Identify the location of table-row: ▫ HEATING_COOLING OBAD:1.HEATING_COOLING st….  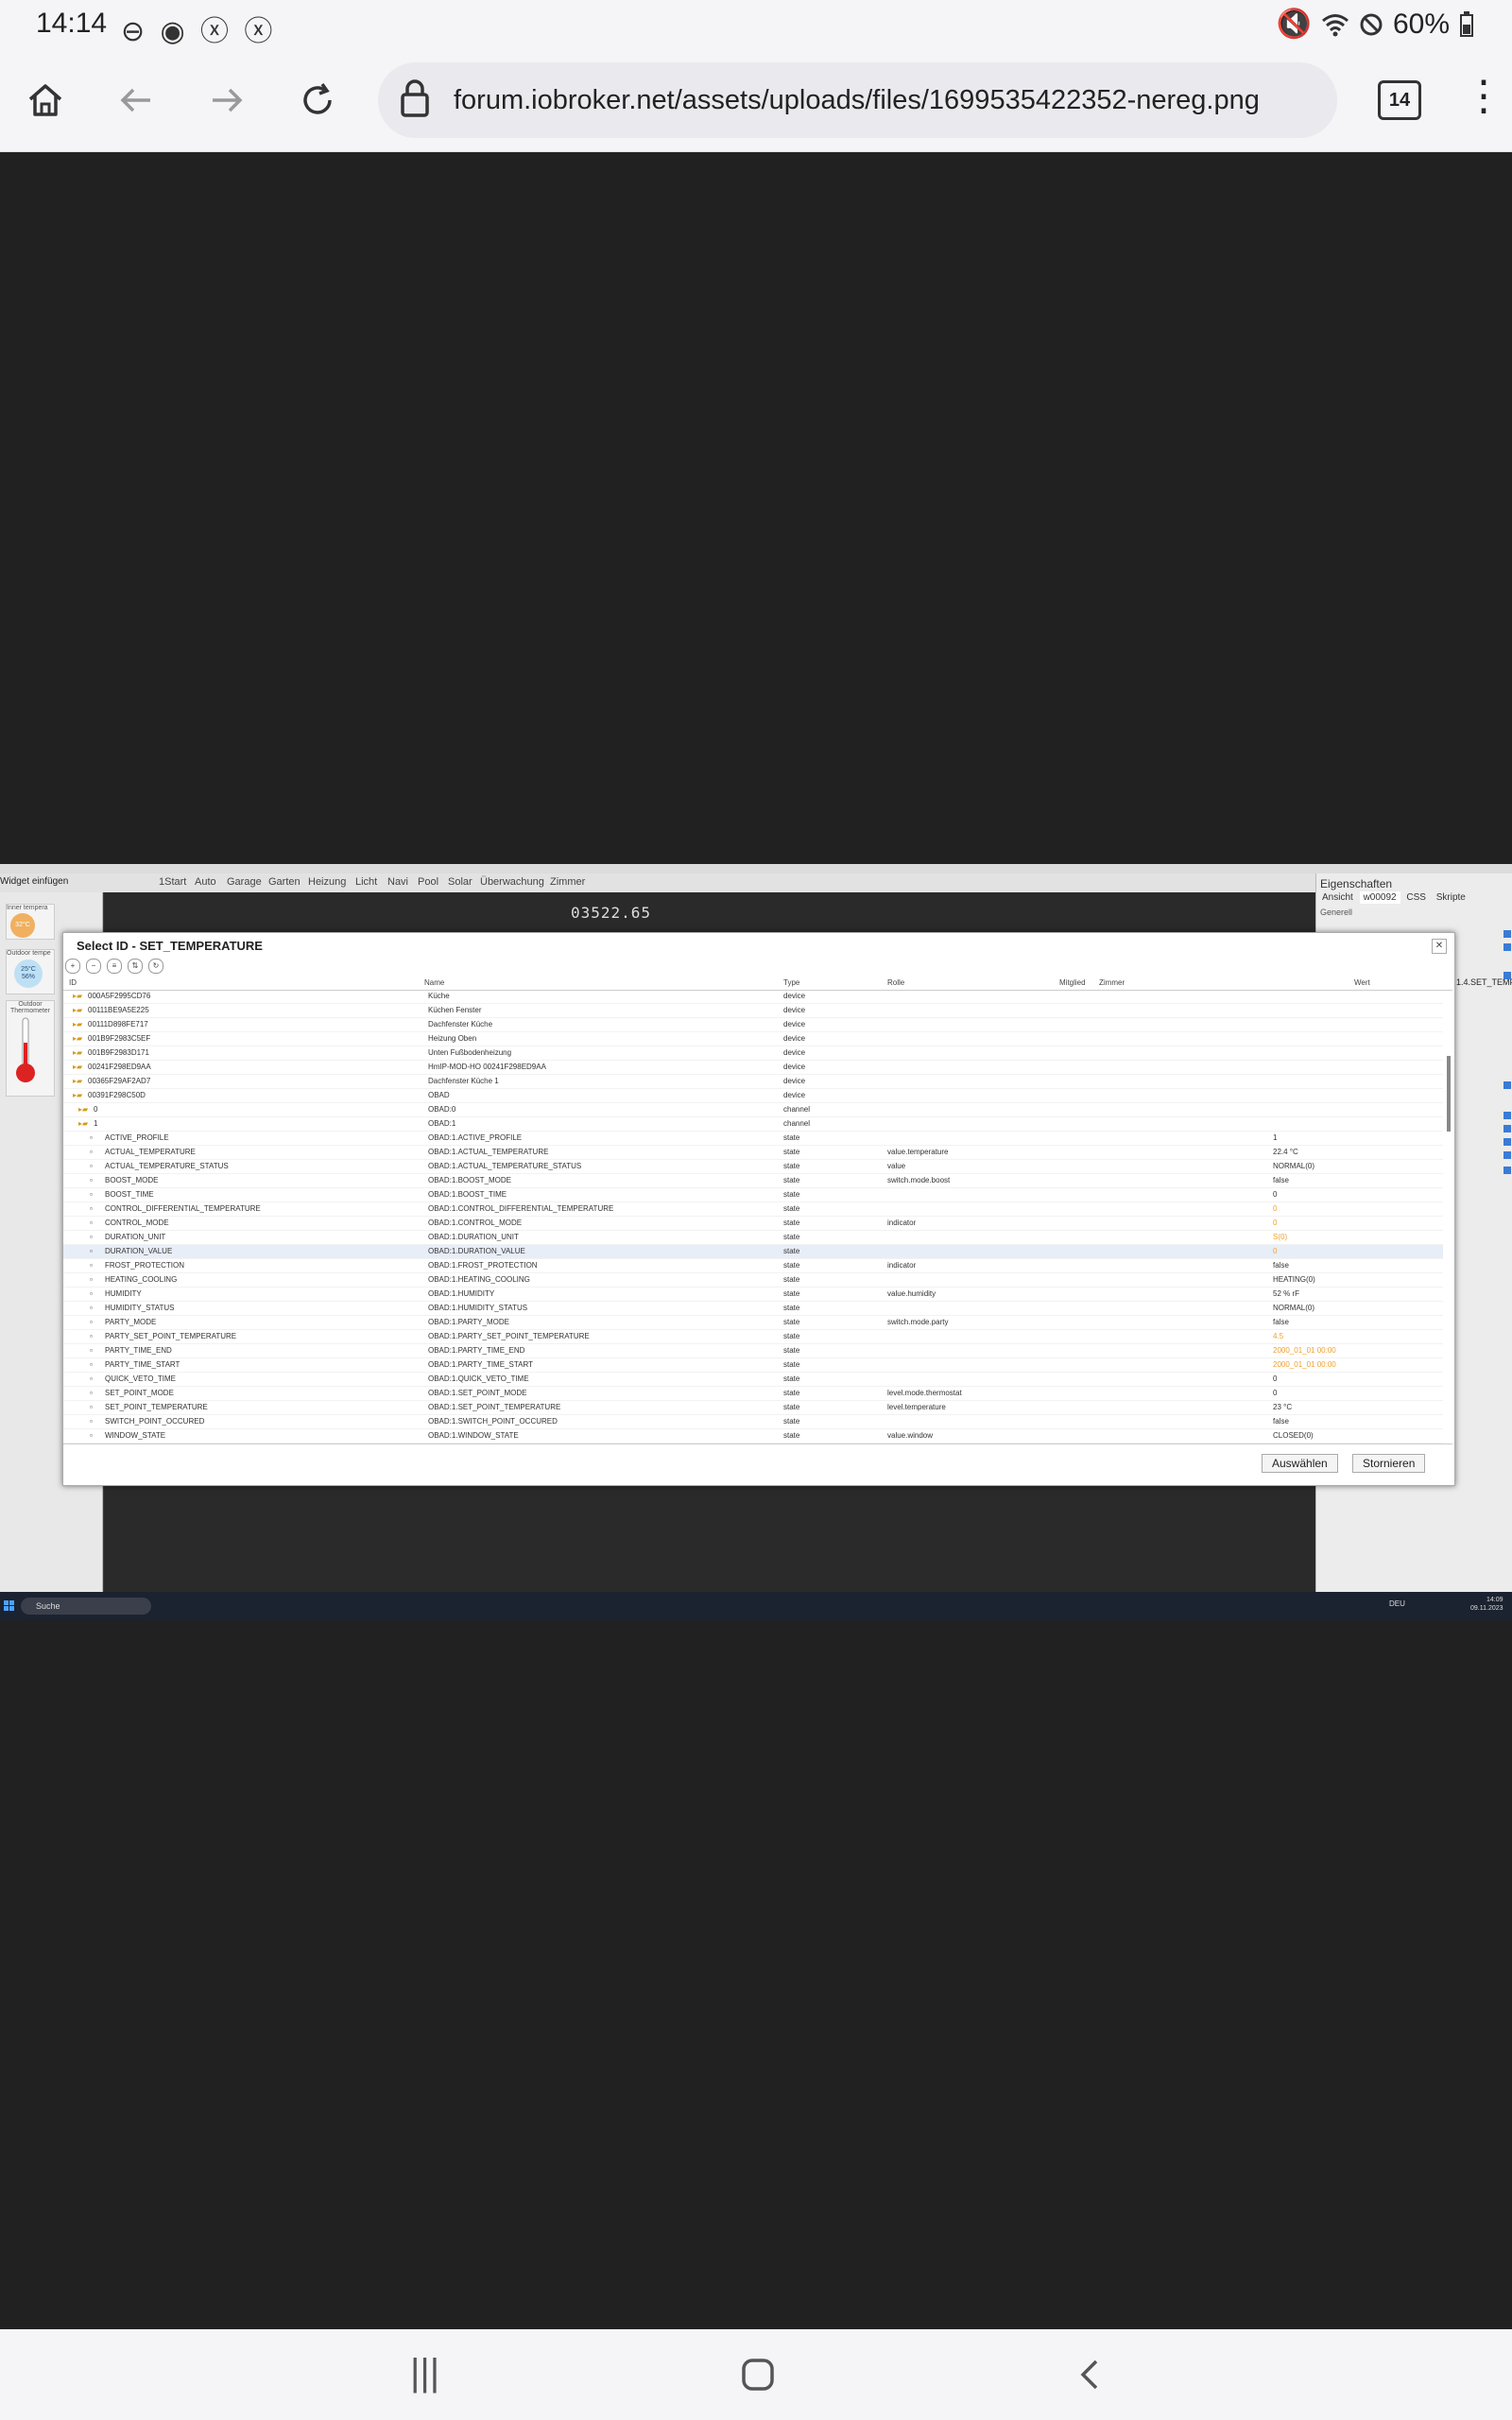
(753, 1281).